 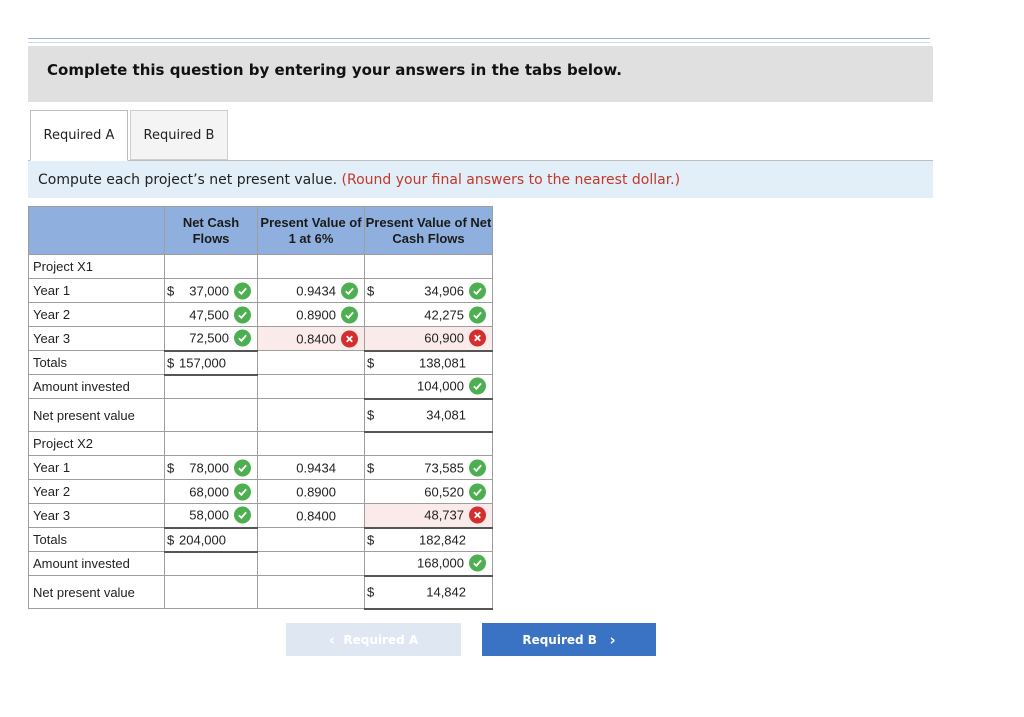 I want to click on tab-required-a: Required A, so click(x=79, y=135).